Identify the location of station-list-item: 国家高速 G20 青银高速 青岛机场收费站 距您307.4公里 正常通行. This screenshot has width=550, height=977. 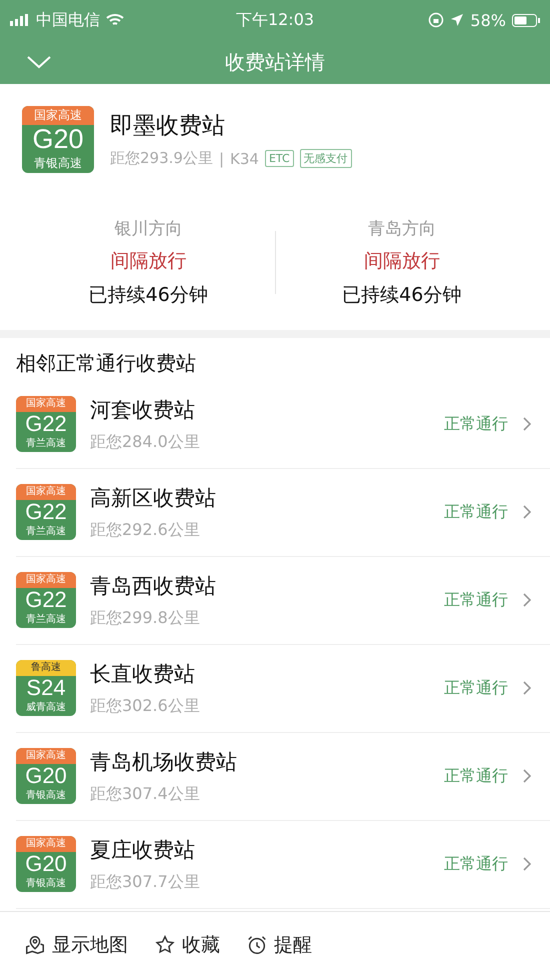
(283, 776).